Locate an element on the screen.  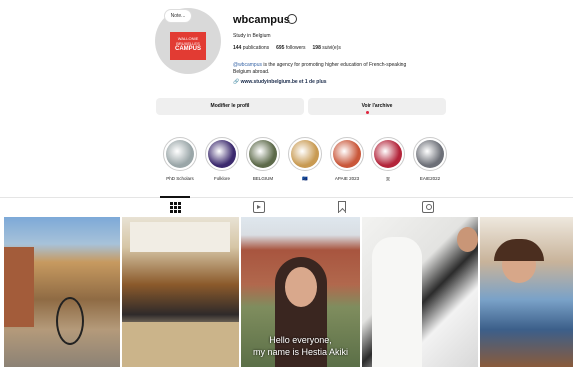
followers-stat: 695 followers is located at coordinates (290, 48).